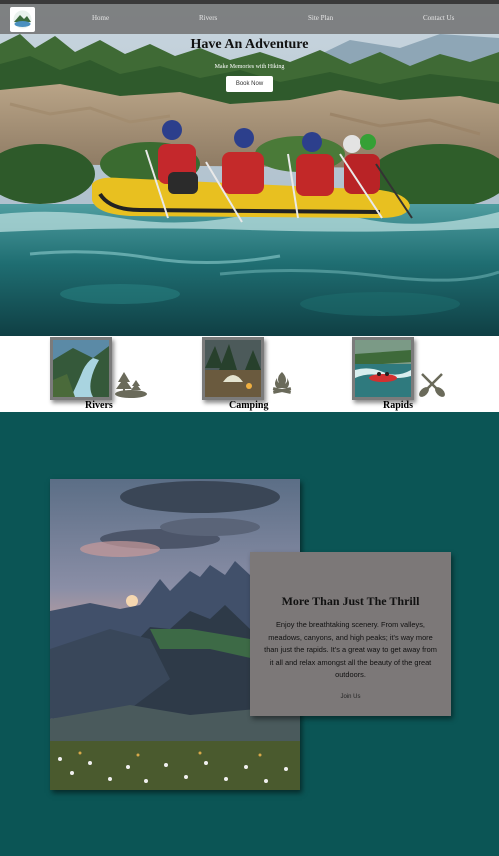 The height and width of the screenshot is (856, 499). I want to click on feature-camping-label: Camping, so click(249, 405).